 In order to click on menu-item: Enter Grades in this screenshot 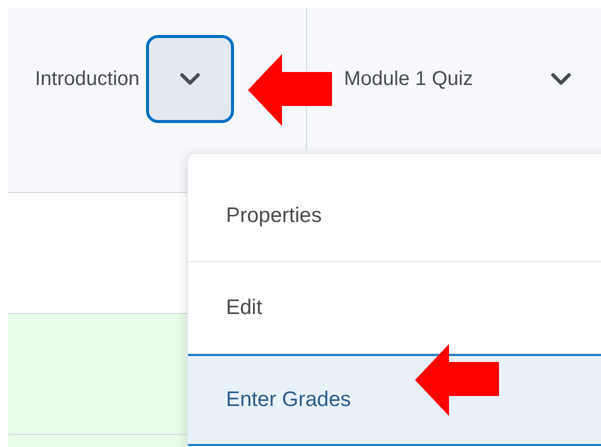, I will do `click(394, 400)`.